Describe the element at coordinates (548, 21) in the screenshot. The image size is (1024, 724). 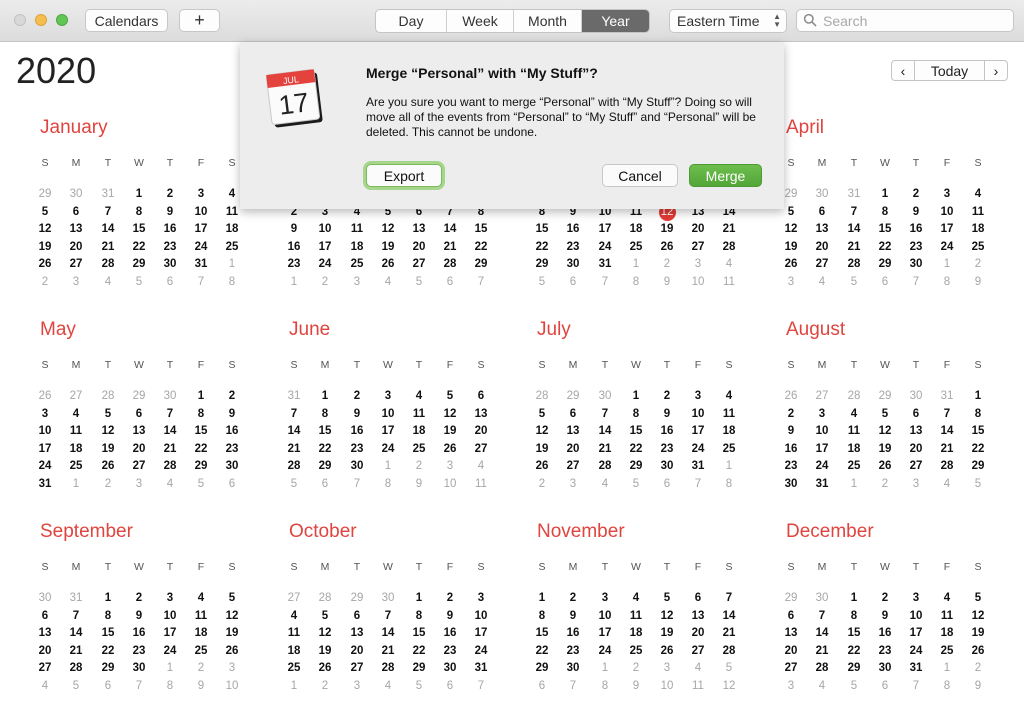
I see `tab-month: Month` at that location.